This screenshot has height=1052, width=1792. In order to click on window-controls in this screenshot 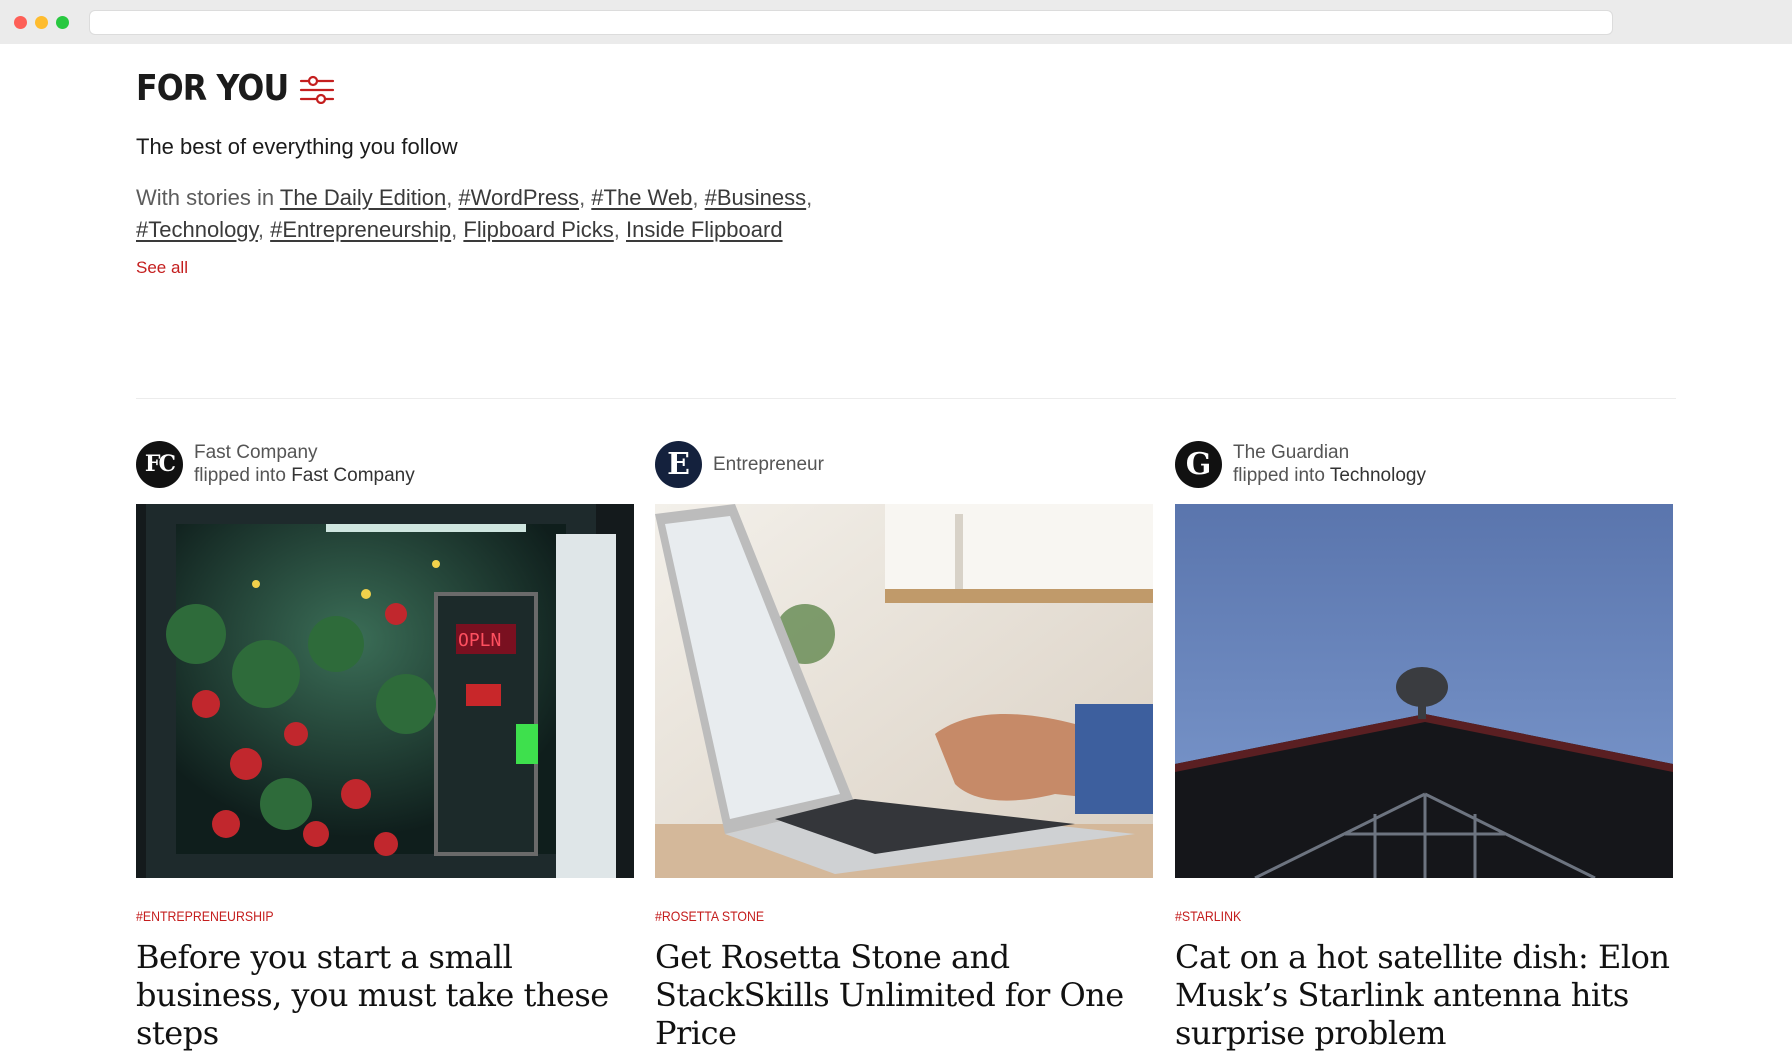, I will do `click(41, 22)`.